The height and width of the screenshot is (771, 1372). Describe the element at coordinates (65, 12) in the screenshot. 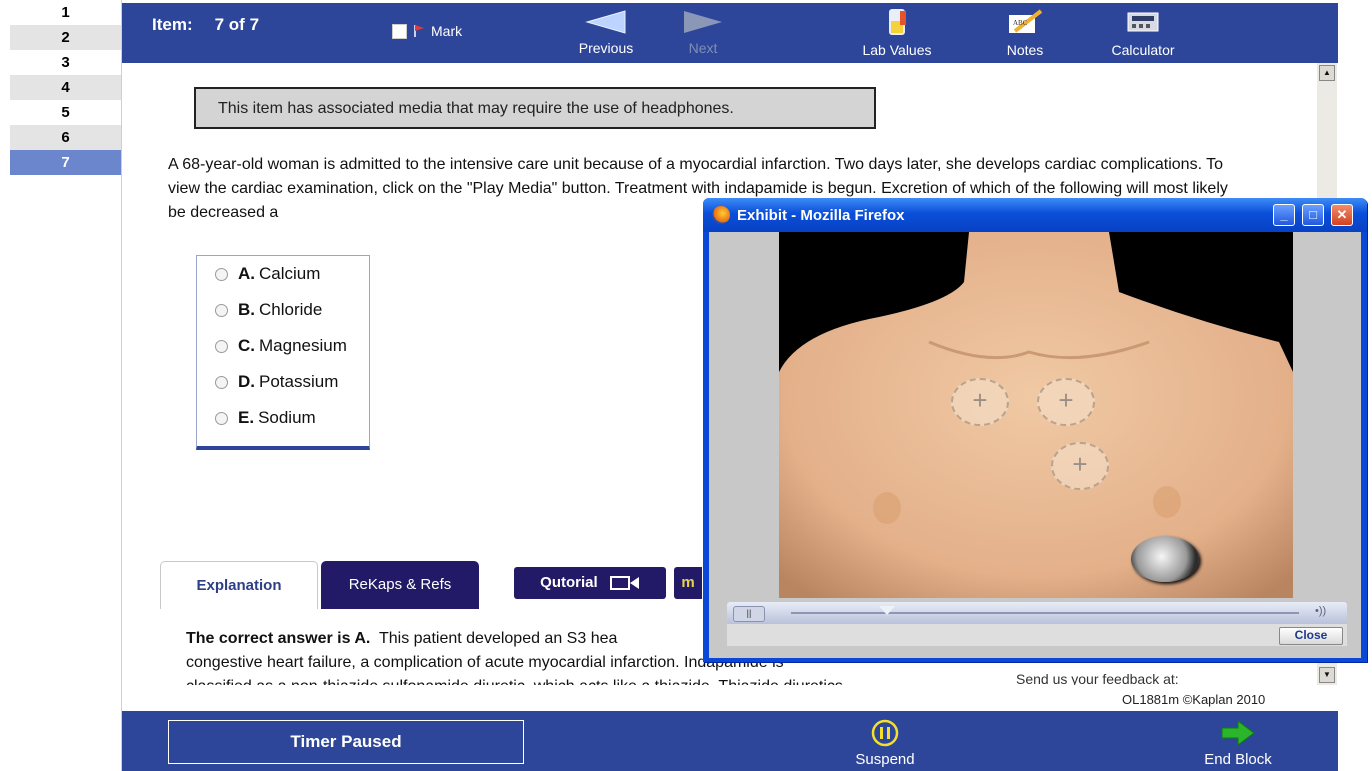

I see `item-number-1: 1` at that location.